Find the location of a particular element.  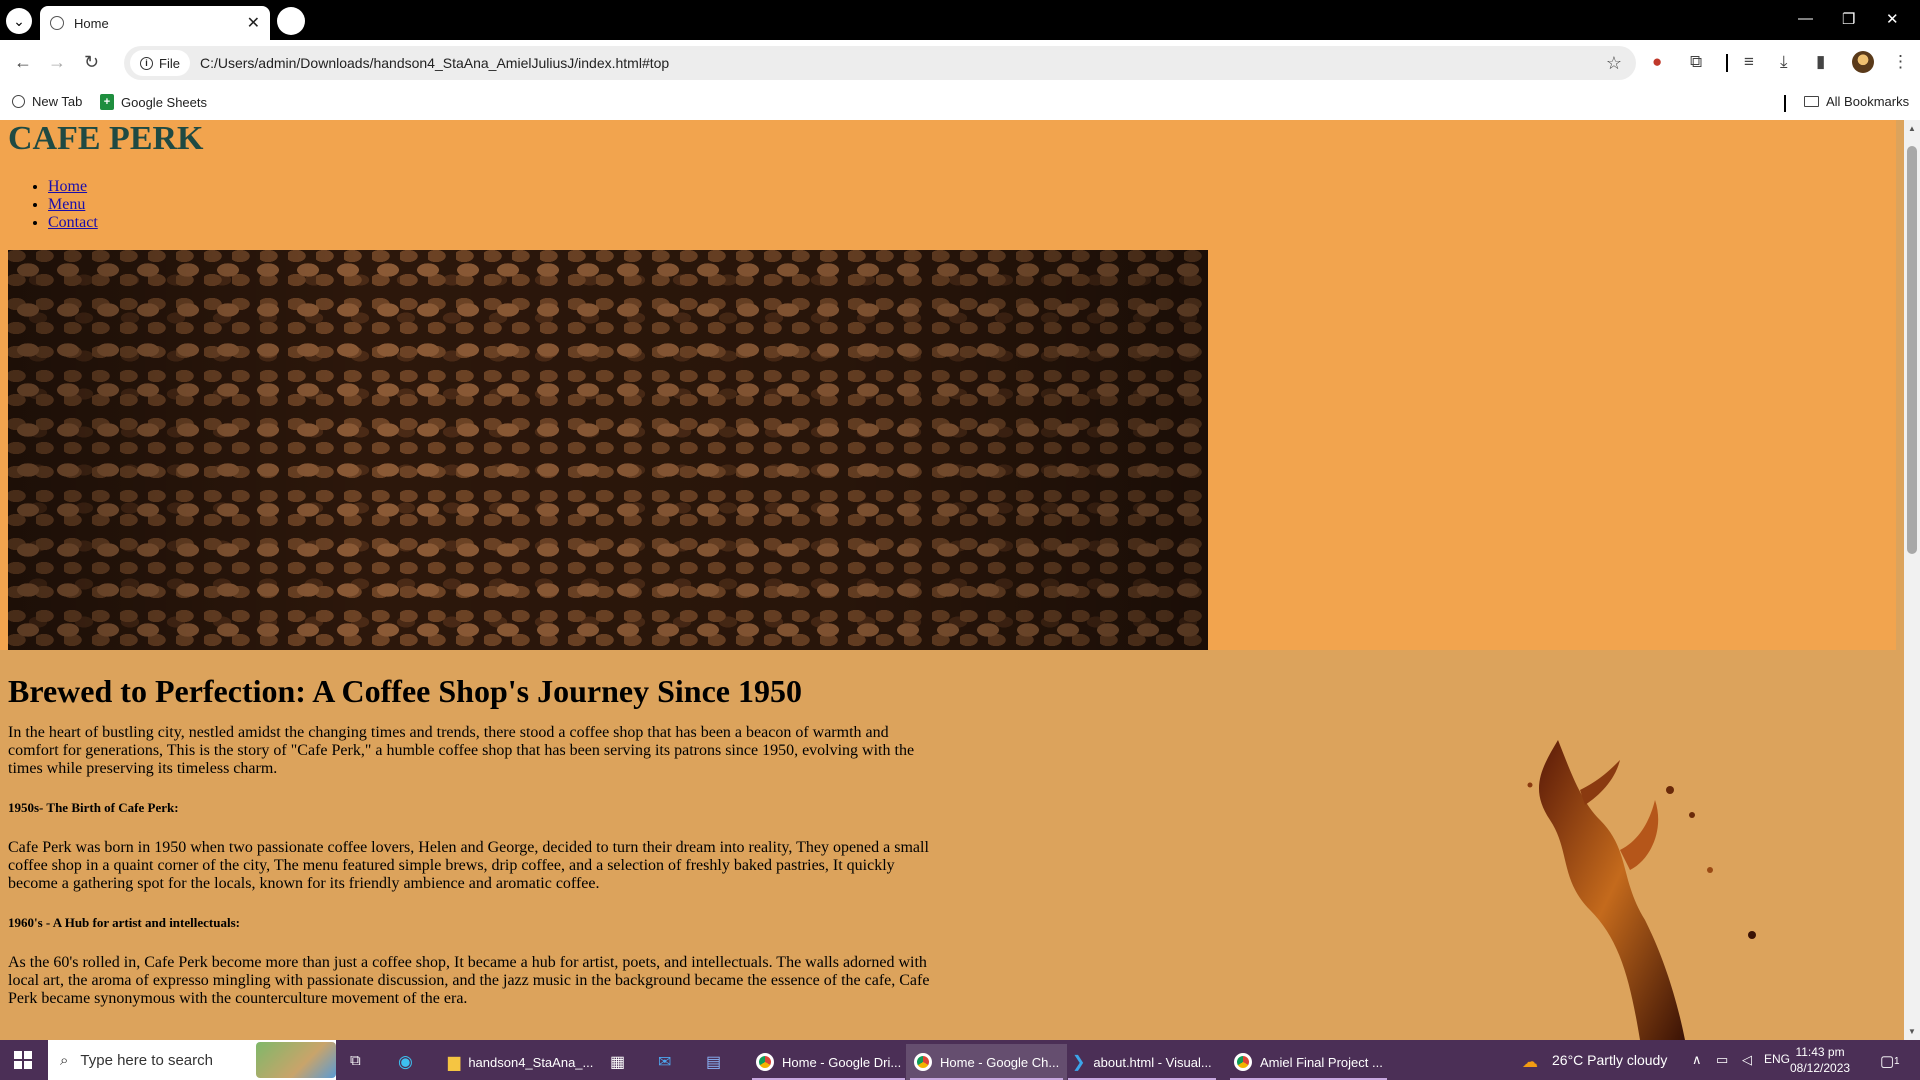

scroll-thumb is located at coordinates (1912, 350).